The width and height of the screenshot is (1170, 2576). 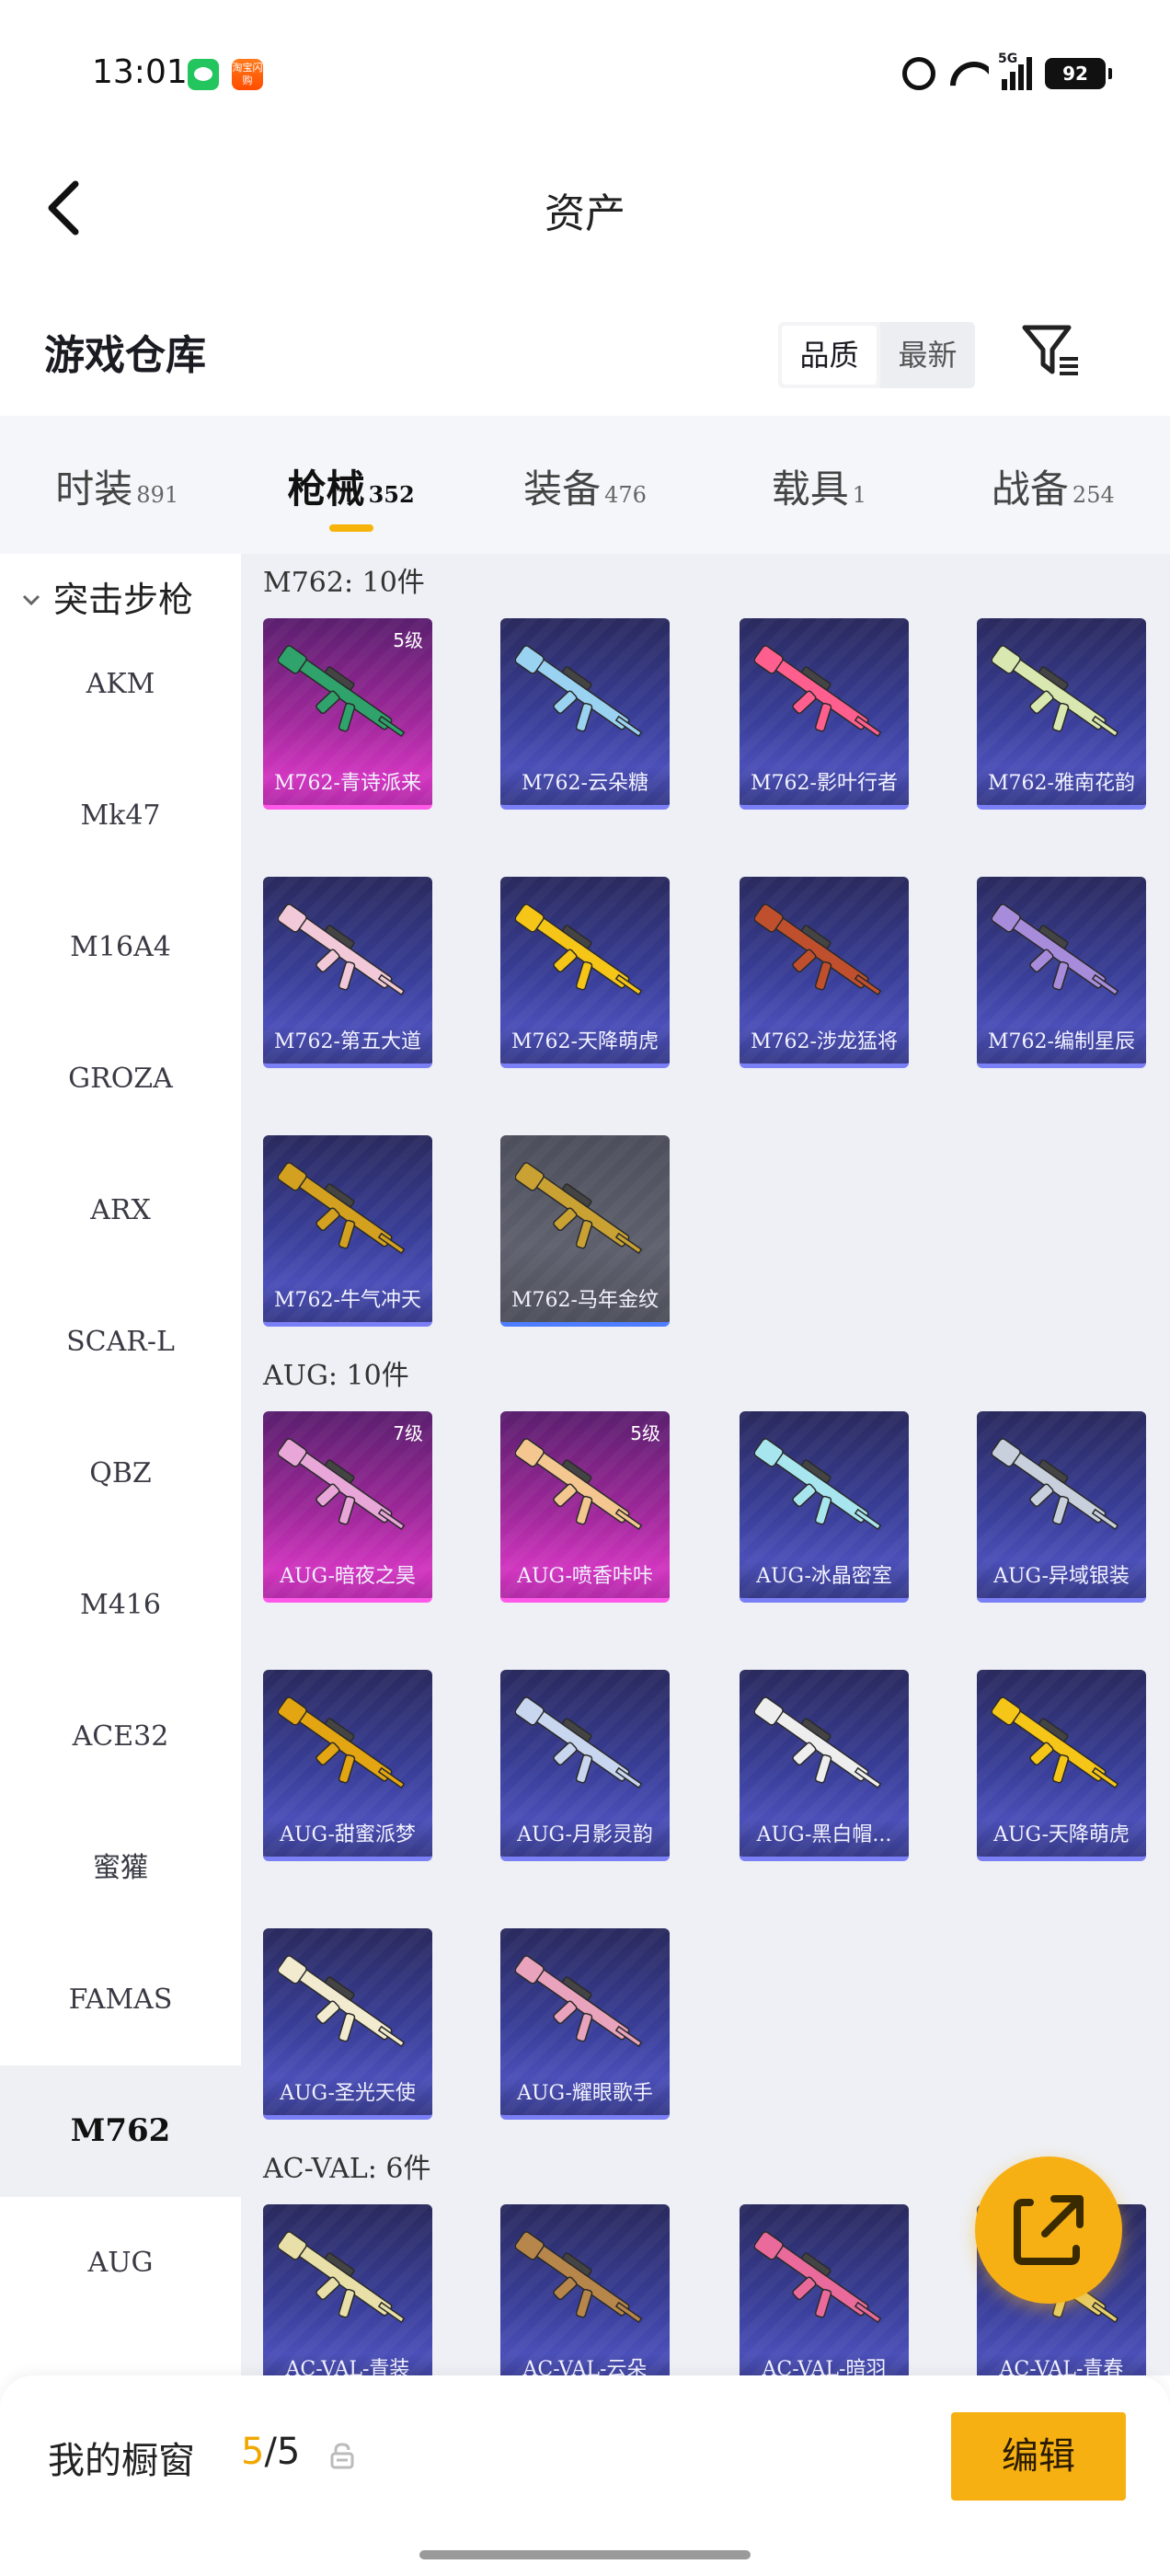 I want to click on skin-card: M762-第五大道, so click(x=347, y=972).